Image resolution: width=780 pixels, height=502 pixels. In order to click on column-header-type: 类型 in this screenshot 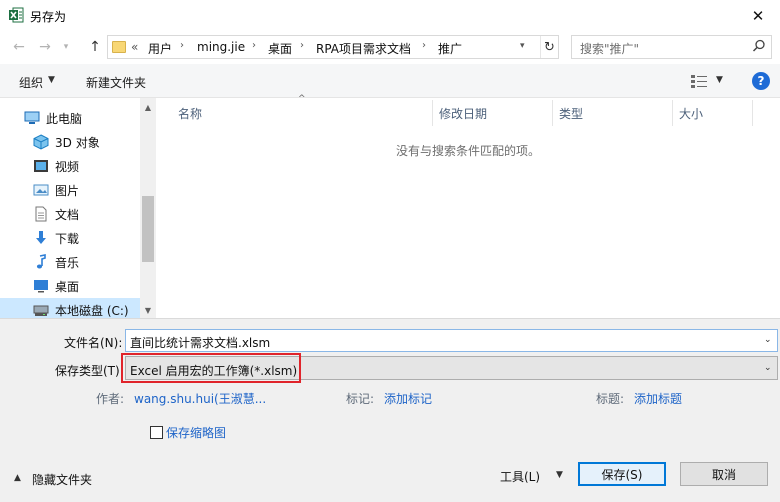, I will do `click(571, 113)`.